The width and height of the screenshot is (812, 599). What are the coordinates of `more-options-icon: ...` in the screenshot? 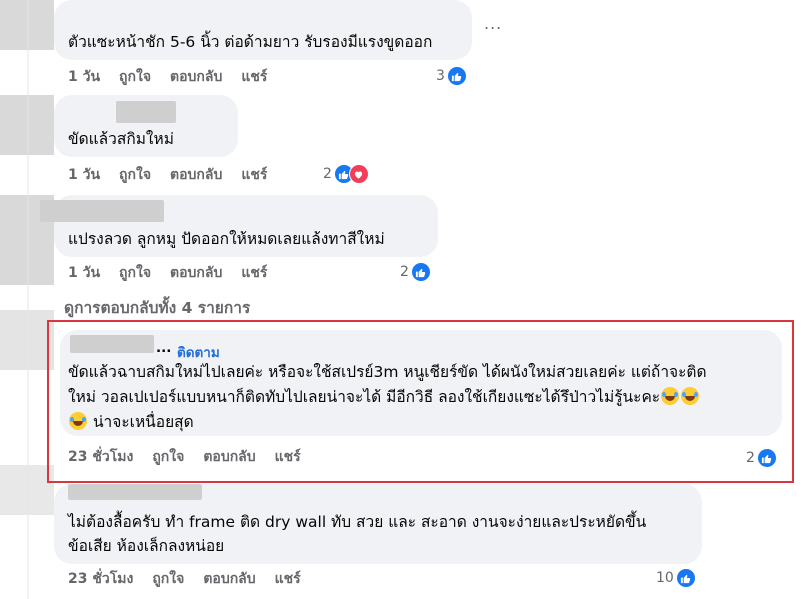 It's located at (493, 23).